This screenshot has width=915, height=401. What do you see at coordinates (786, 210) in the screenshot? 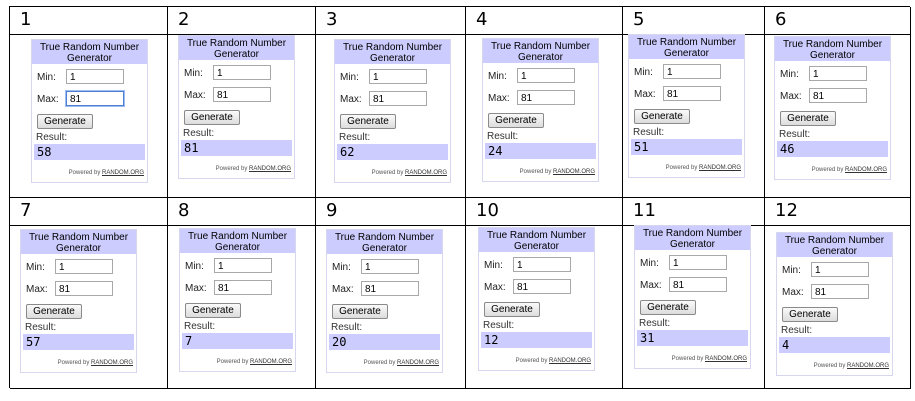
I see `panel-number: 12` at bounding box center [786, 210].